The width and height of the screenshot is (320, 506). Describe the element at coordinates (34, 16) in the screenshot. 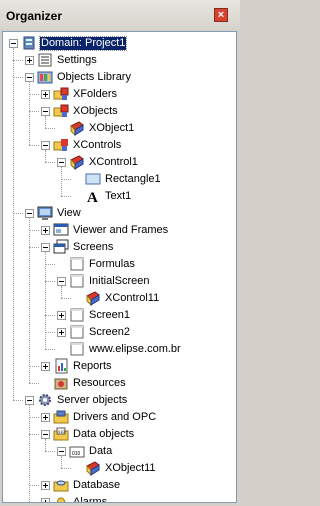

I see `panel-title: Organizer` at that location.